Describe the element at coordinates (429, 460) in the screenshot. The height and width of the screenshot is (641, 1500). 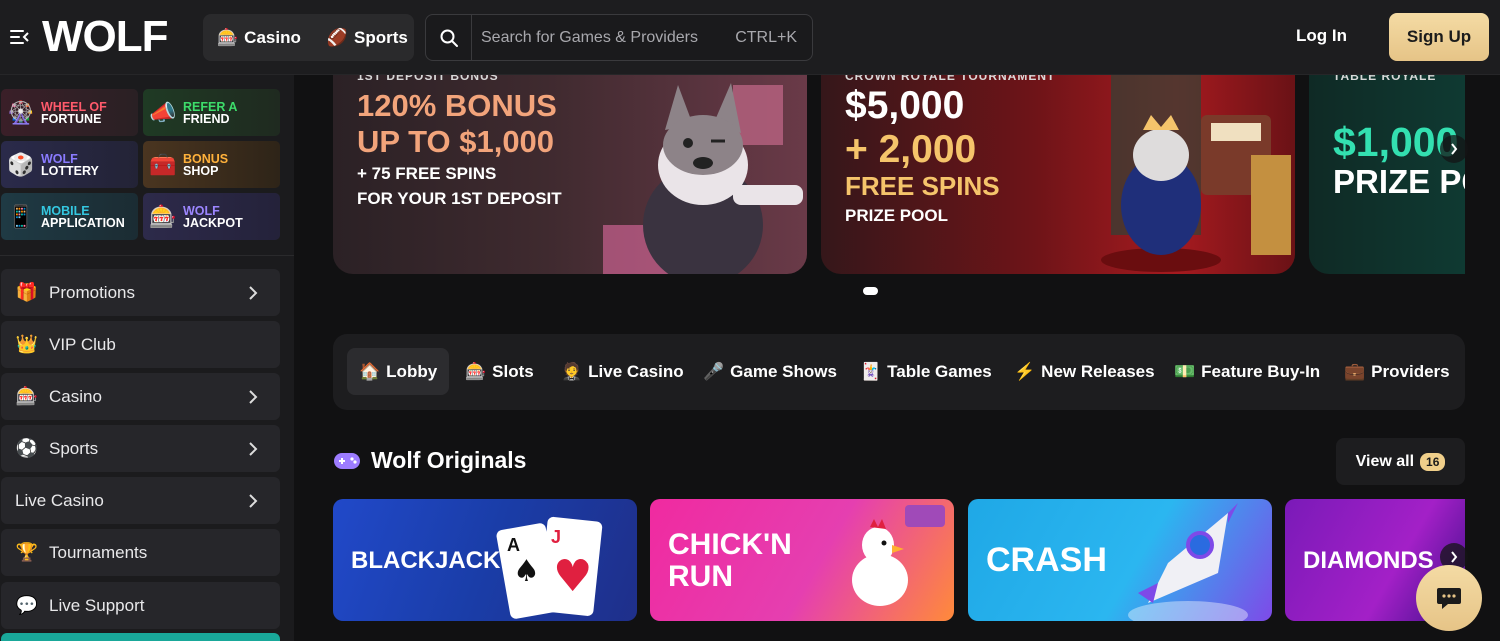
I see `section-wolf-originals: Wolf Originals` at that location.